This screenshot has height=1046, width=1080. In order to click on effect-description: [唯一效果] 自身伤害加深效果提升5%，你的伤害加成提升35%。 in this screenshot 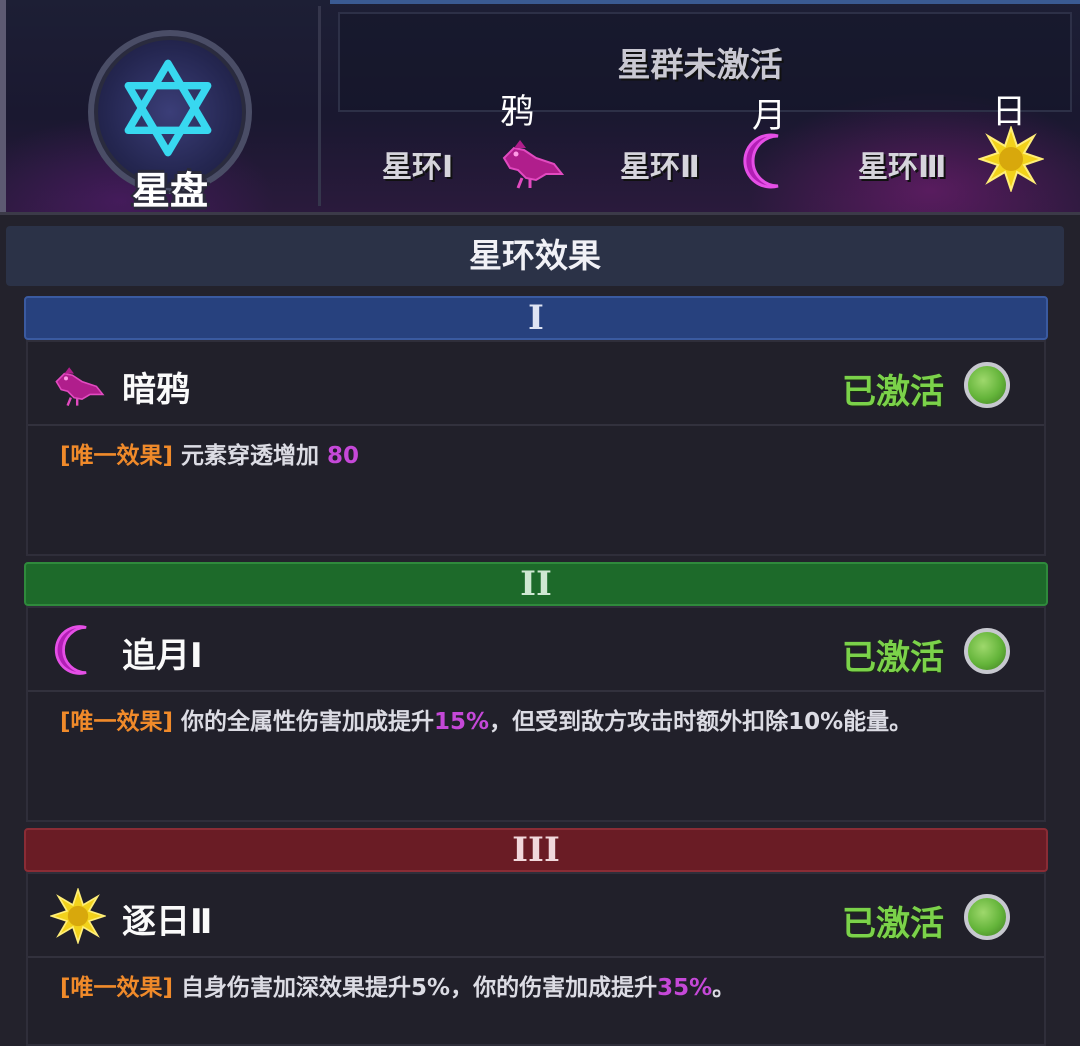, I will do `click(397, 985)`.